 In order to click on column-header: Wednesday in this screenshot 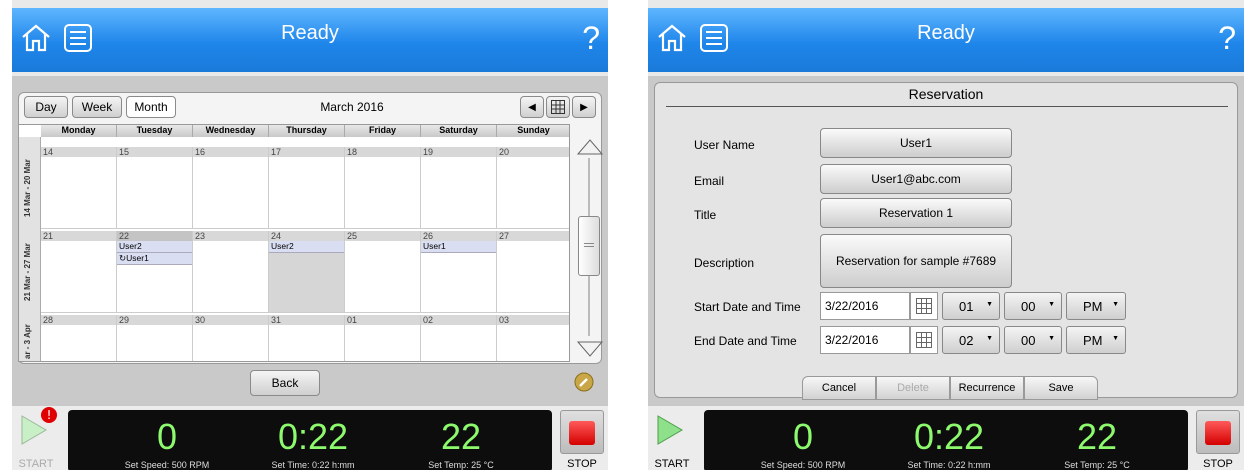, I will do `click(231, 131)`.